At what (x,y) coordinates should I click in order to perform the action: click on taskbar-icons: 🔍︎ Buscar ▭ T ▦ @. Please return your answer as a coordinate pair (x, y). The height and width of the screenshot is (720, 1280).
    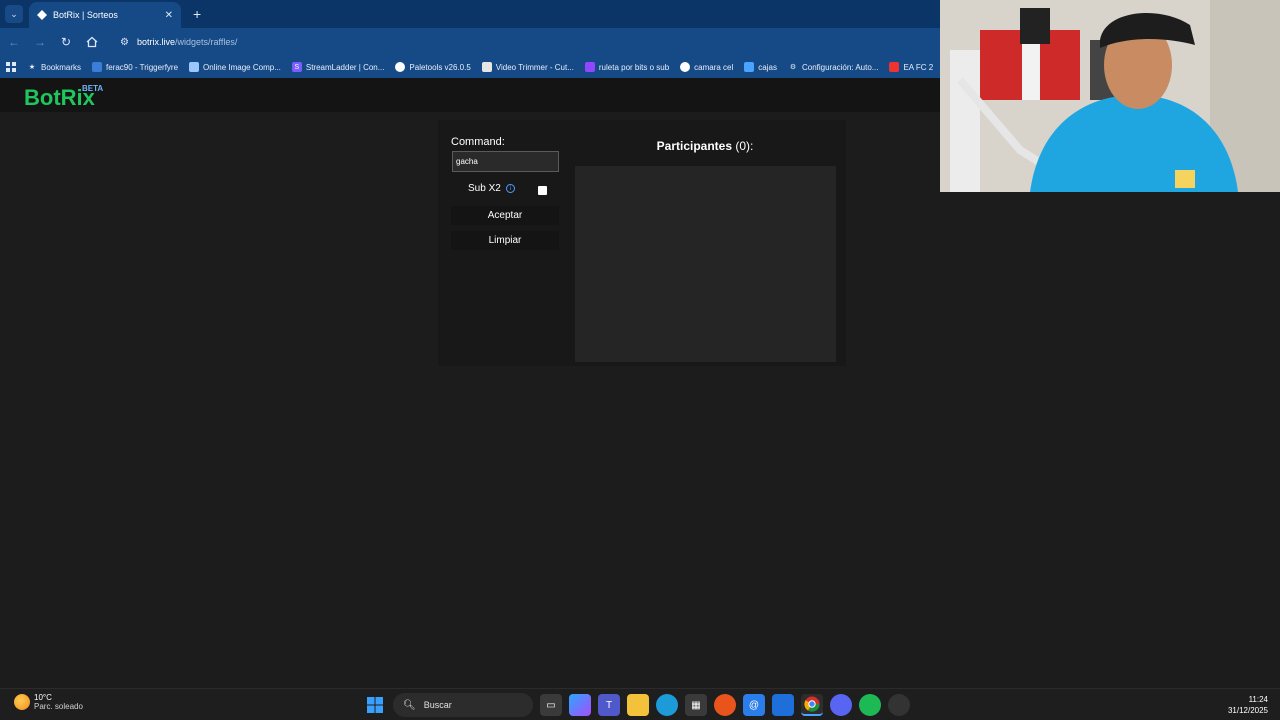
    Looking at the image, I should click on (640, 705).